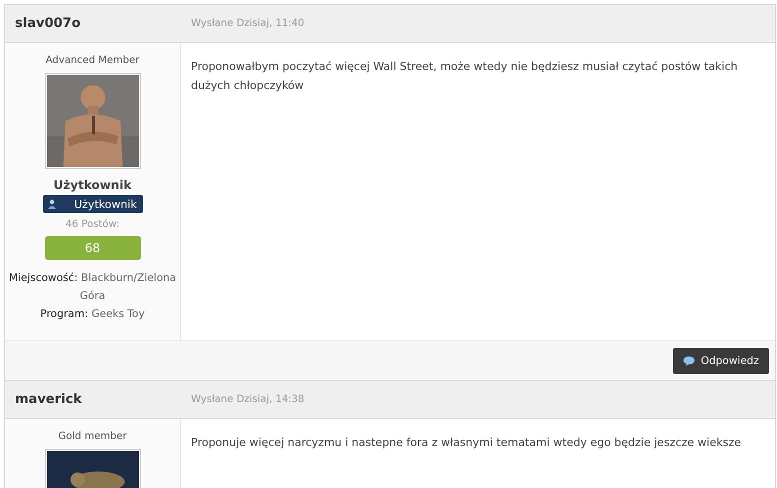 The width and height of the screenshot is (777, 488). What do you see at coordinates (247, 23) in the screenshot?
I see `post-date: Wysłane Dzisiaj, 11:40` at bounding box center [247, 23].